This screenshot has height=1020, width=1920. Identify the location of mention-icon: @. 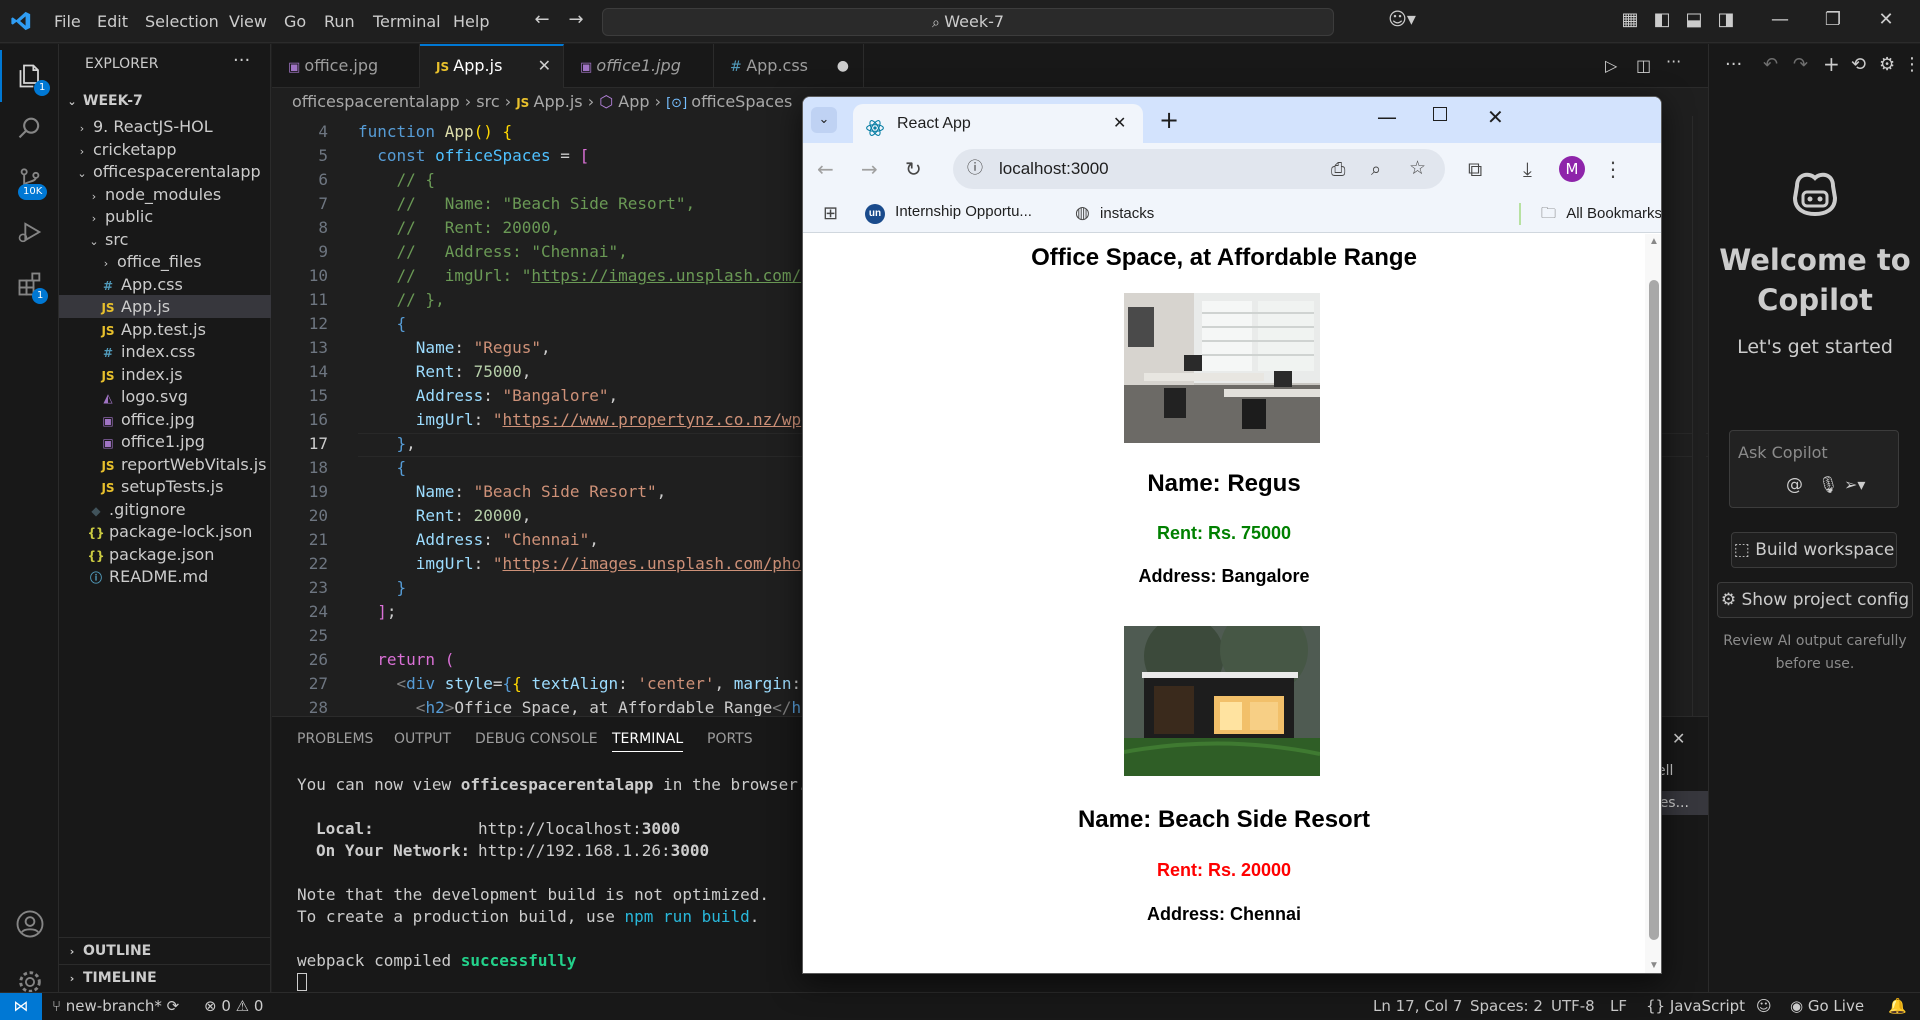
(1794, 485).